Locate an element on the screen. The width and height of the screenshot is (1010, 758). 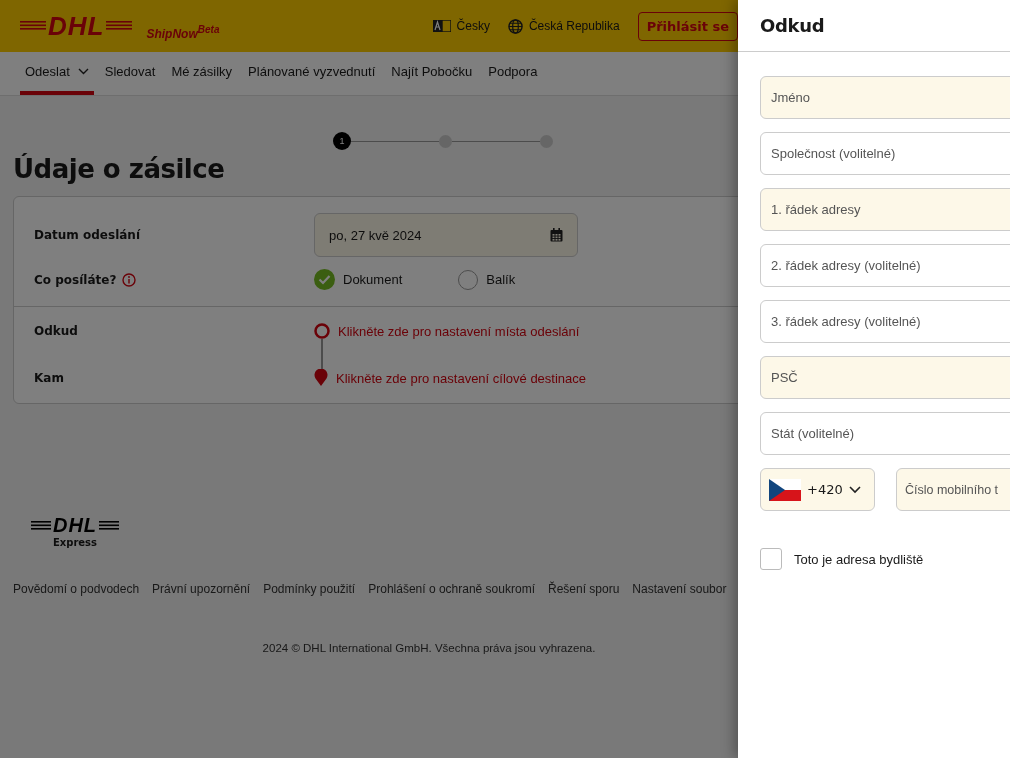
destination-label: Kam is located at coordinates (49, 378).